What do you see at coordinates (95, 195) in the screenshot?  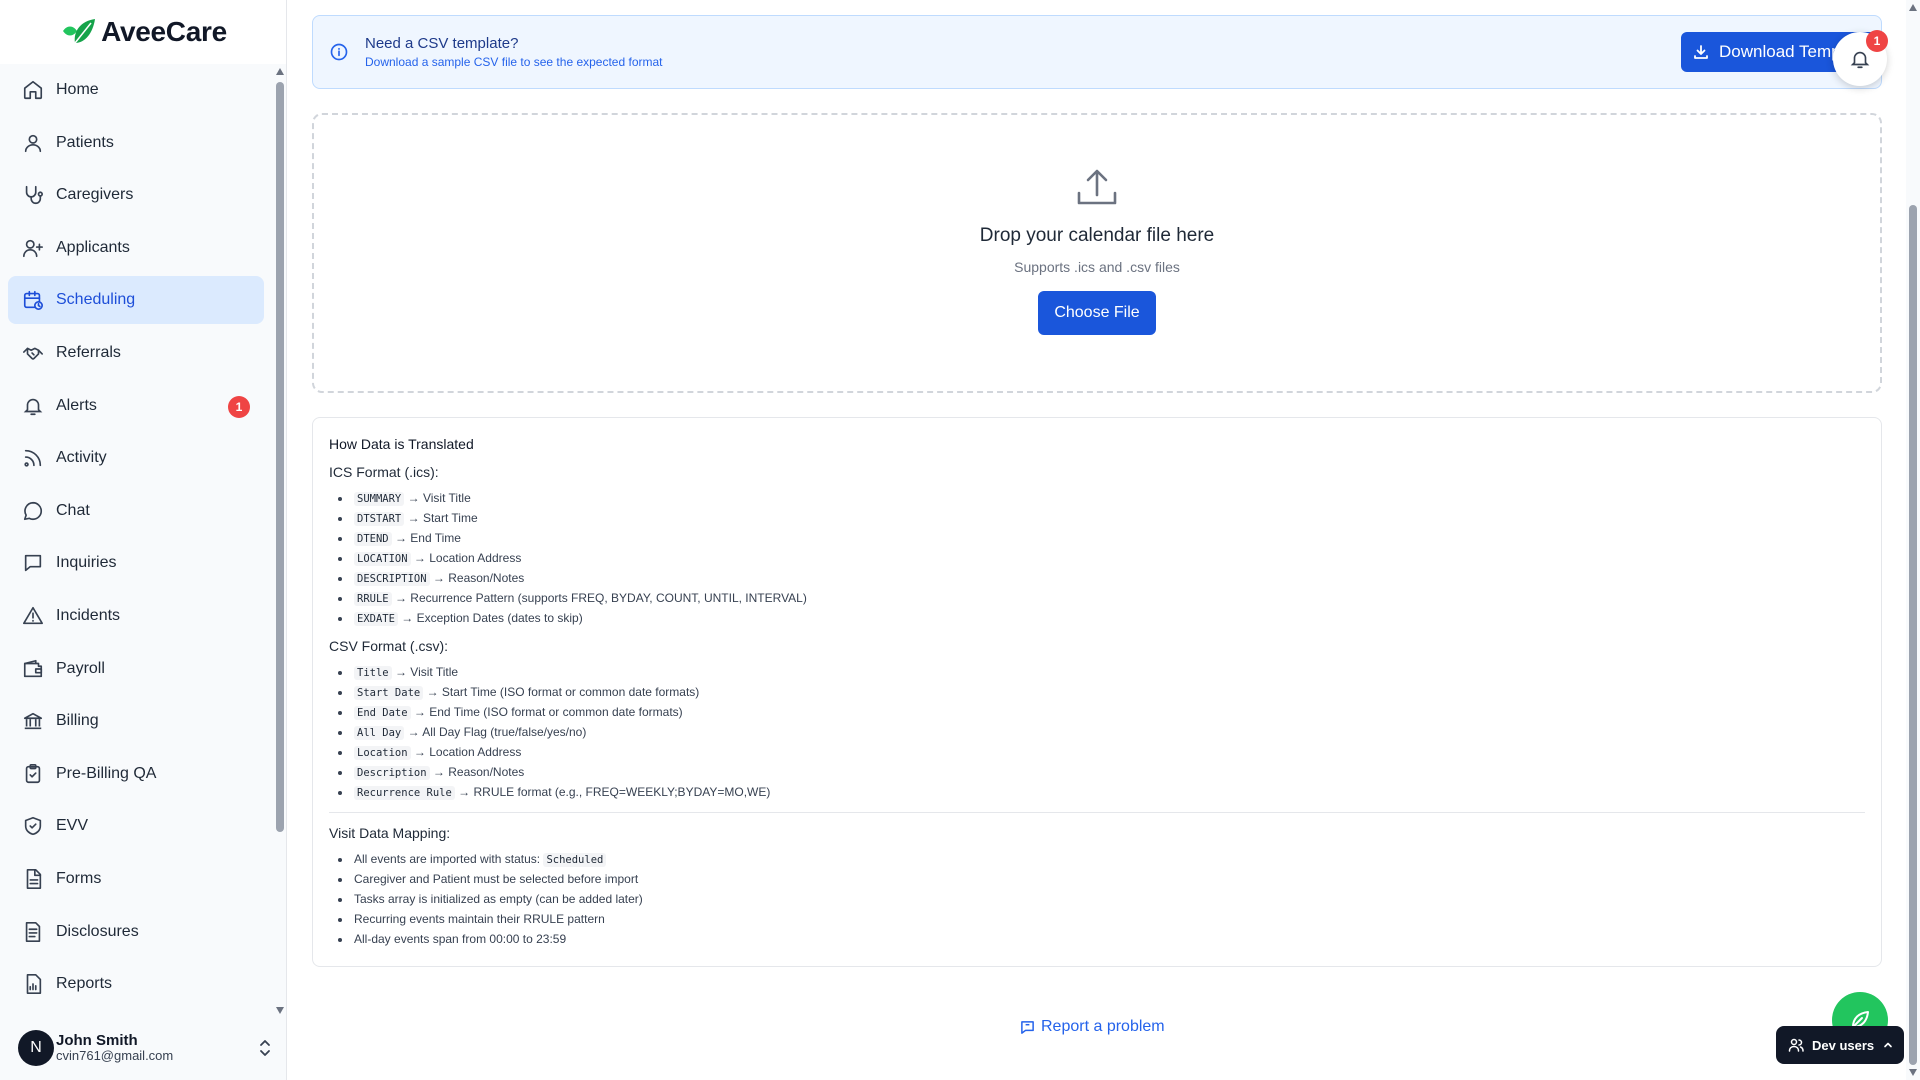 I see `sidebar-item-label: Caregivers` at bounding box center [95, 195].